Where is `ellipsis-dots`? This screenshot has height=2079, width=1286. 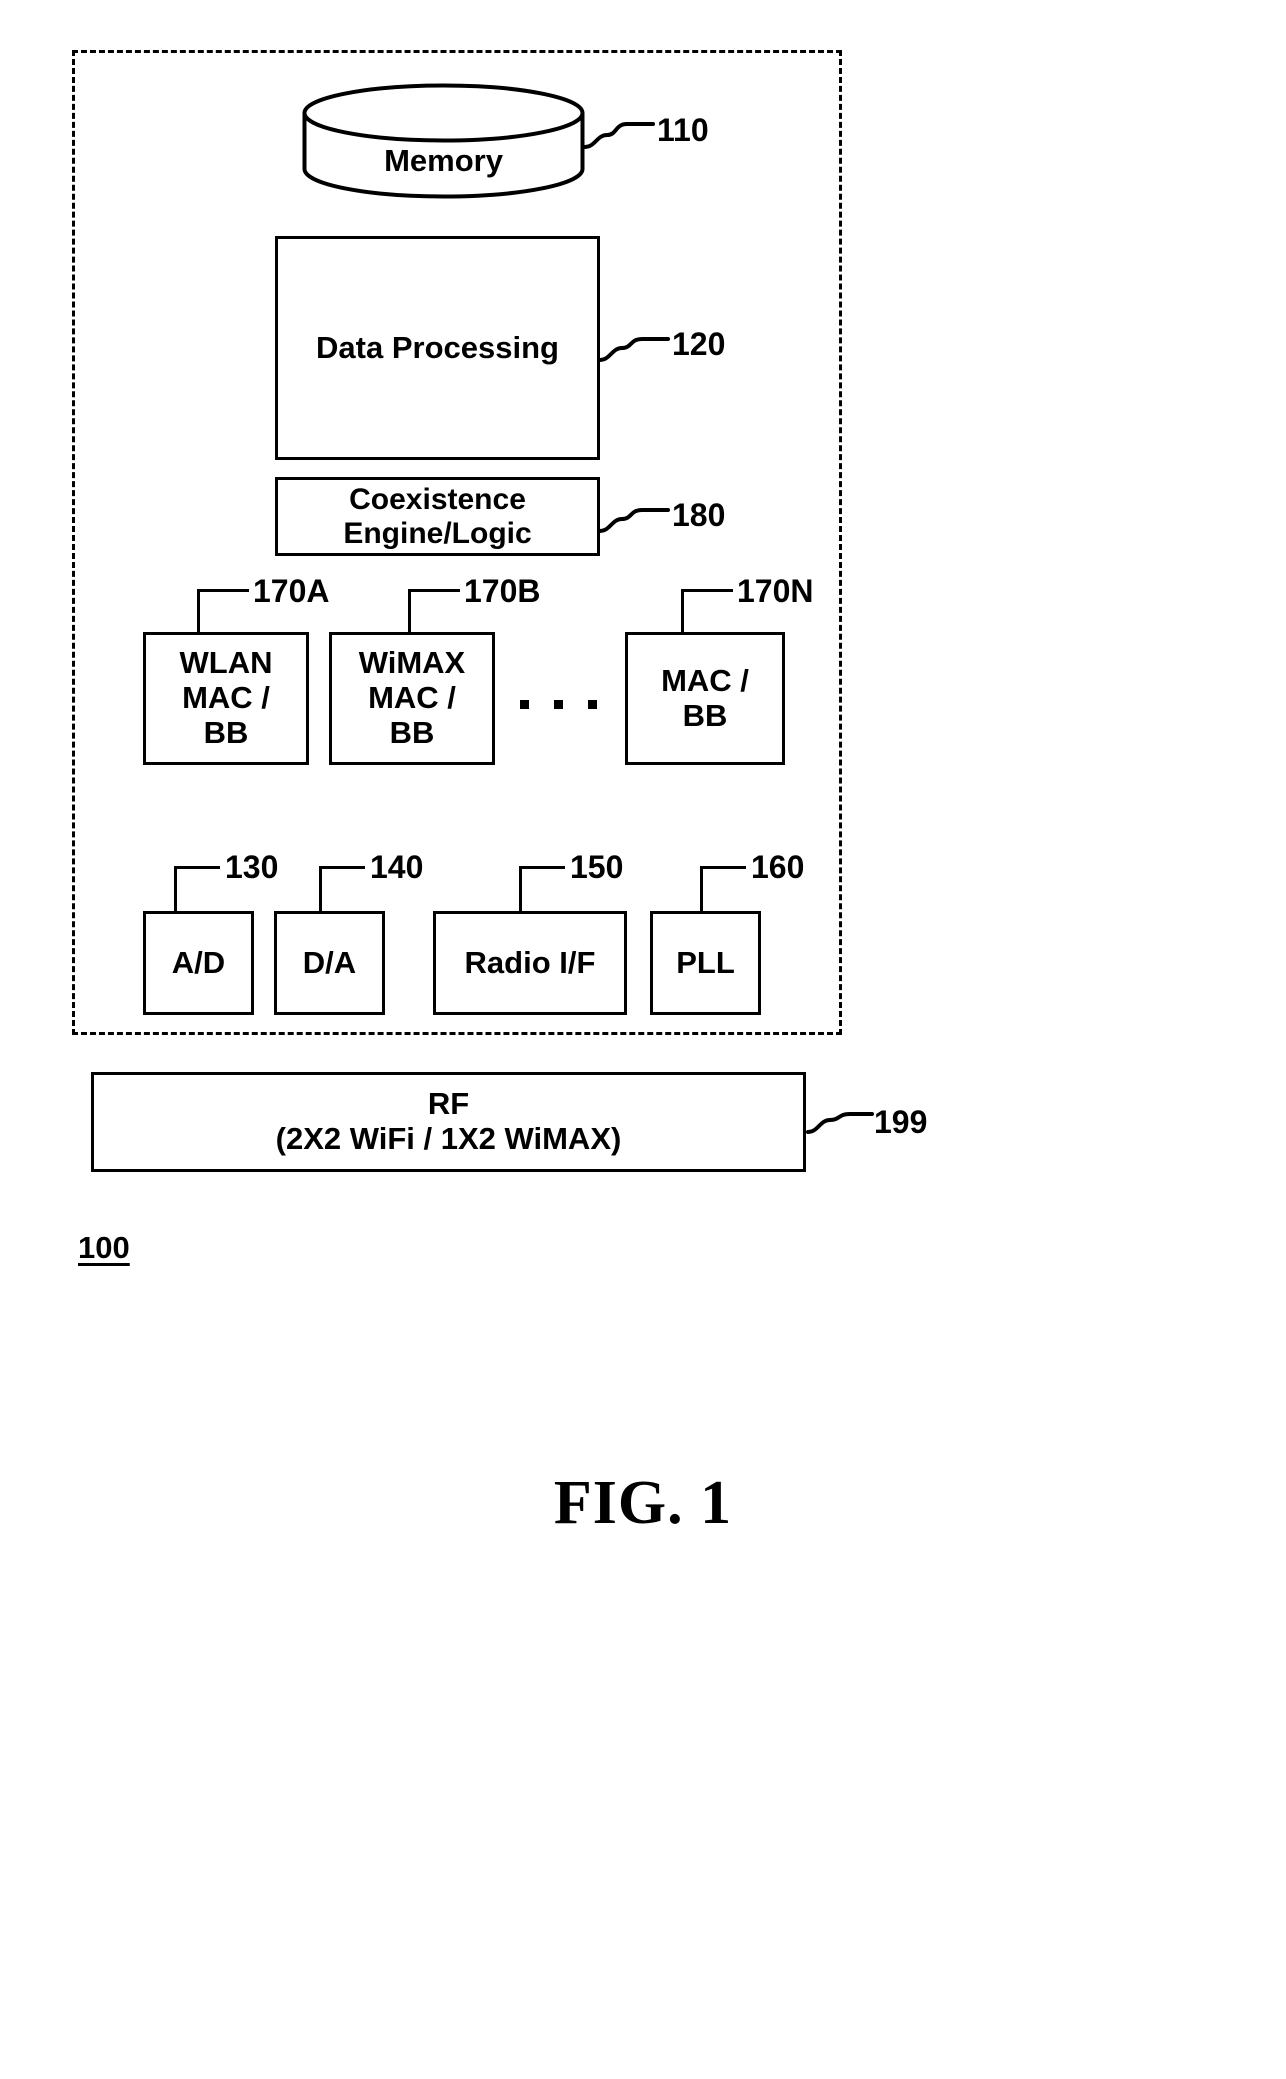 ellipsis-dots is located at coordinates (562, 708).